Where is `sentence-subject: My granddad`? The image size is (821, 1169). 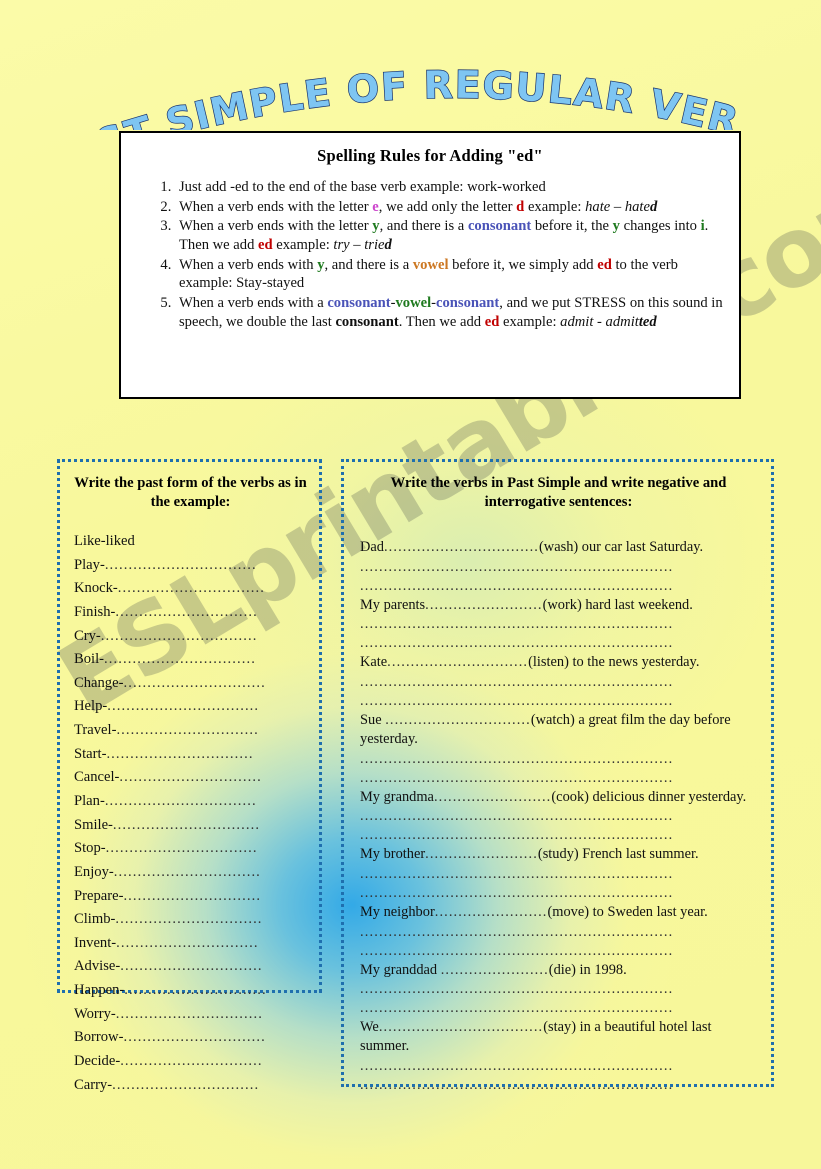 sentence-subject: My granddad is located at coordinates (400, 969).